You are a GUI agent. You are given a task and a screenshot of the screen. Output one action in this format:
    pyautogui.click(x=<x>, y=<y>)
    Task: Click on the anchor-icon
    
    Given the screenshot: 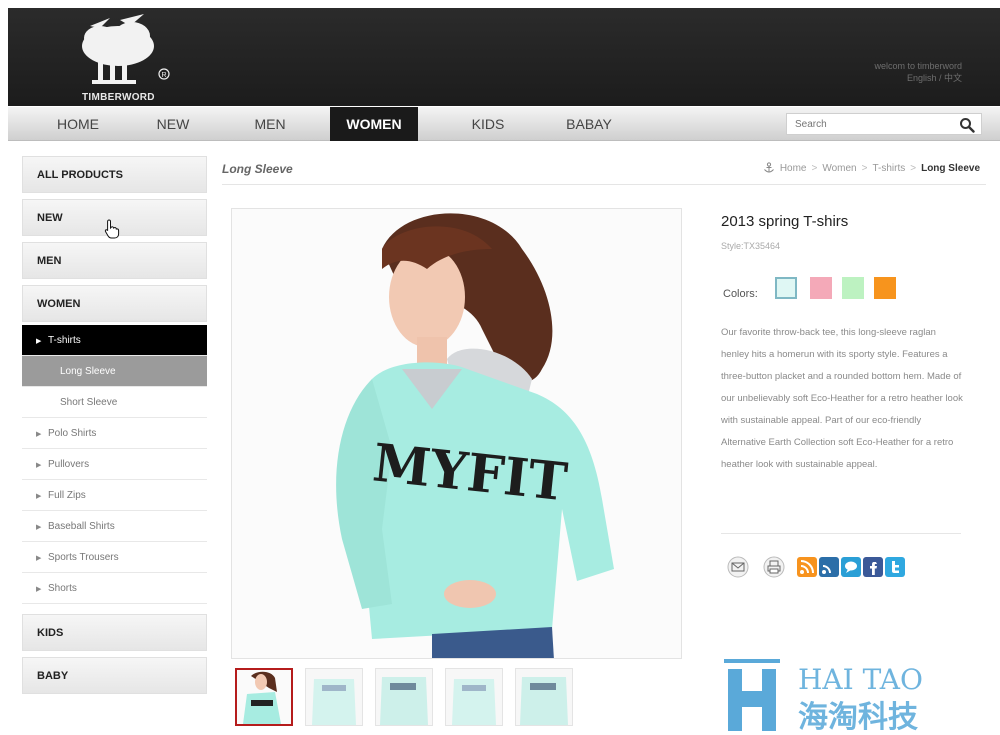 What is the action you would take?
    pyautogui.click(x=768, y=167)
    